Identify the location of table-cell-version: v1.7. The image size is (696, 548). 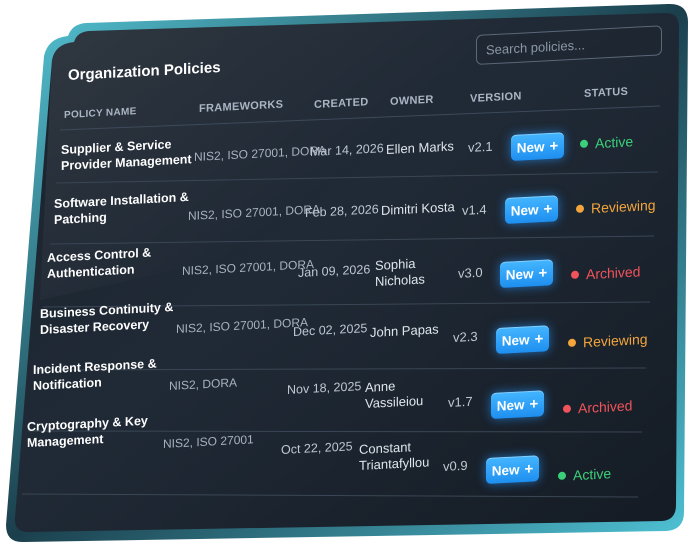
(460, 401).